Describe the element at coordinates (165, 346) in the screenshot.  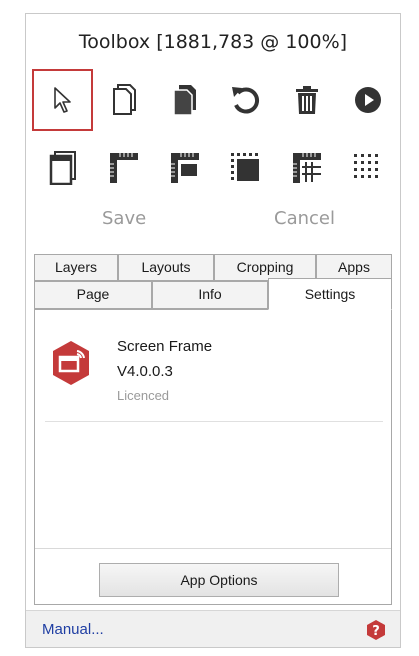
I see `app-name: Screen Frame` at that location.